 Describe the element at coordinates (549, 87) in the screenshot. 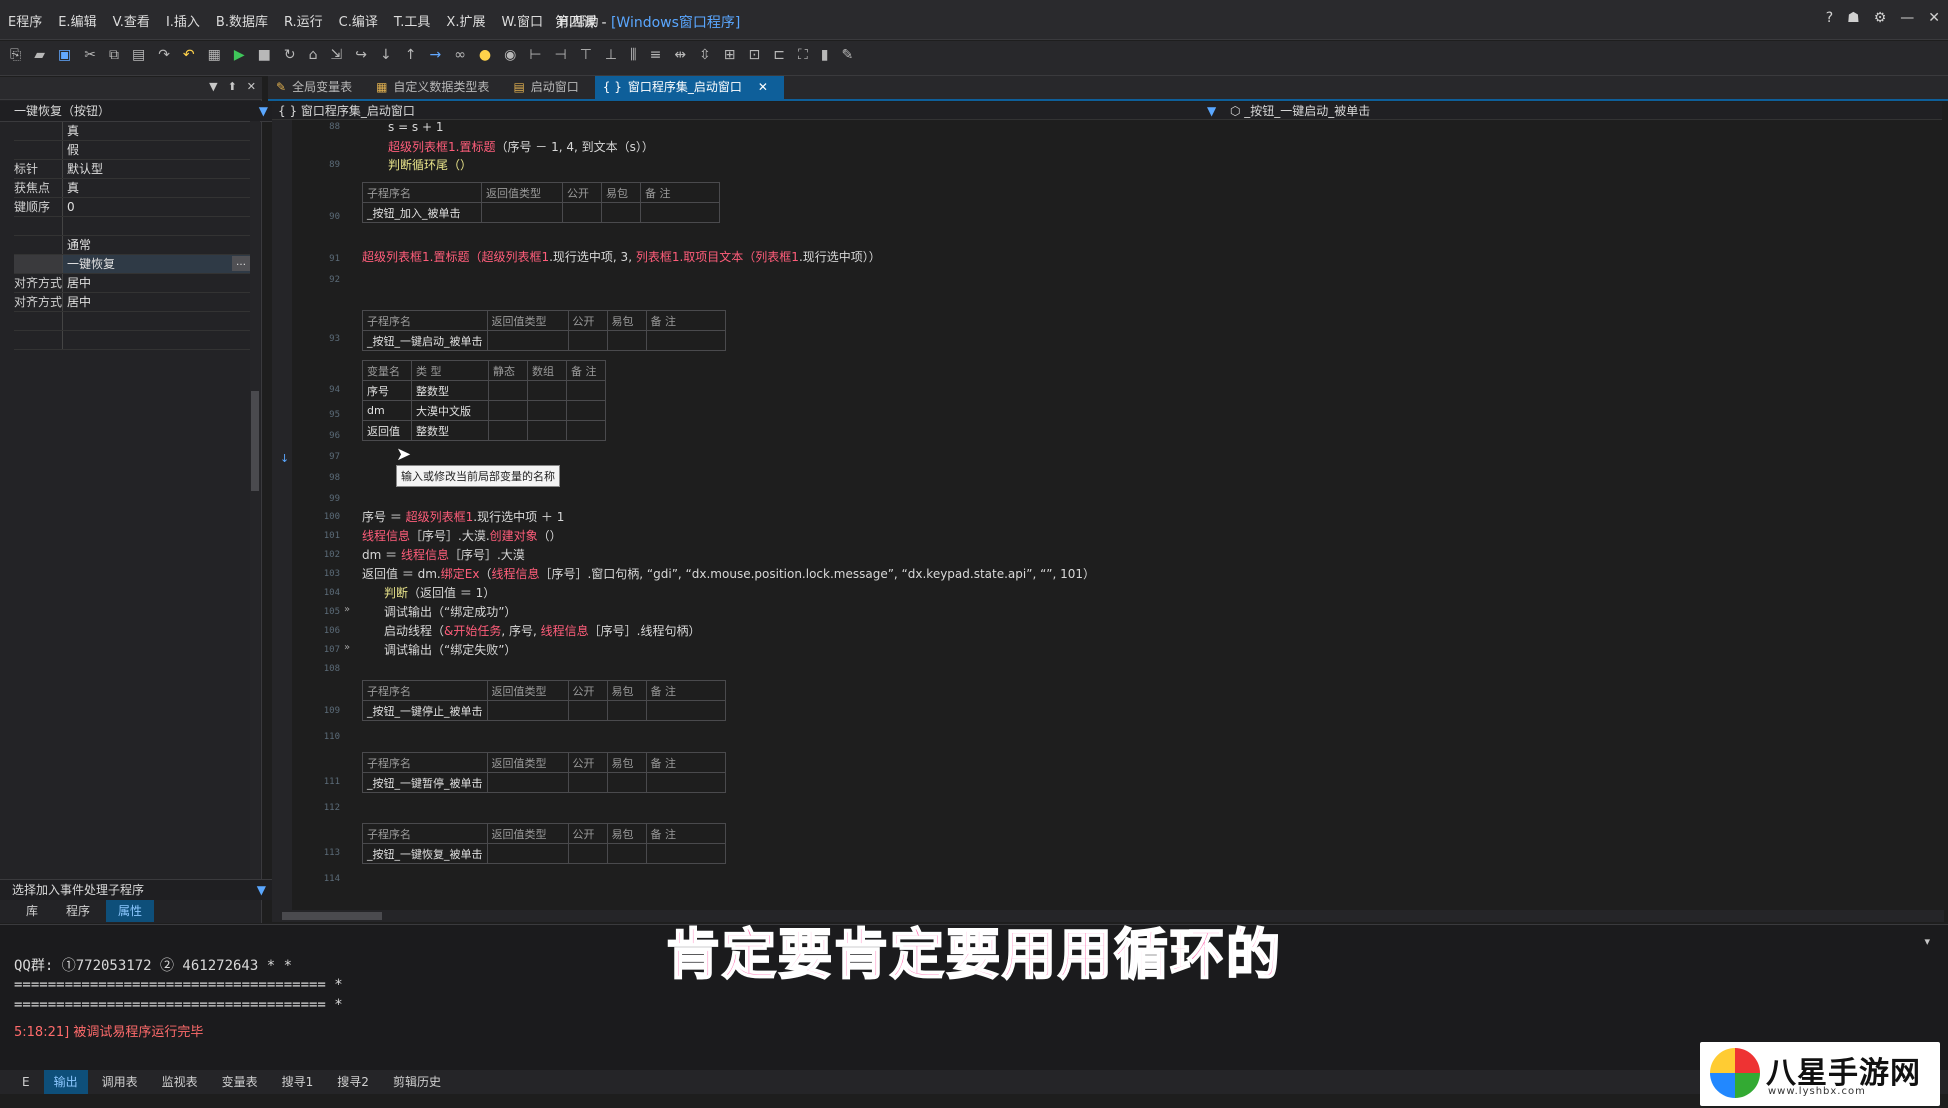

I see `tab-start-window: ▤ 启动窗口` at that location.